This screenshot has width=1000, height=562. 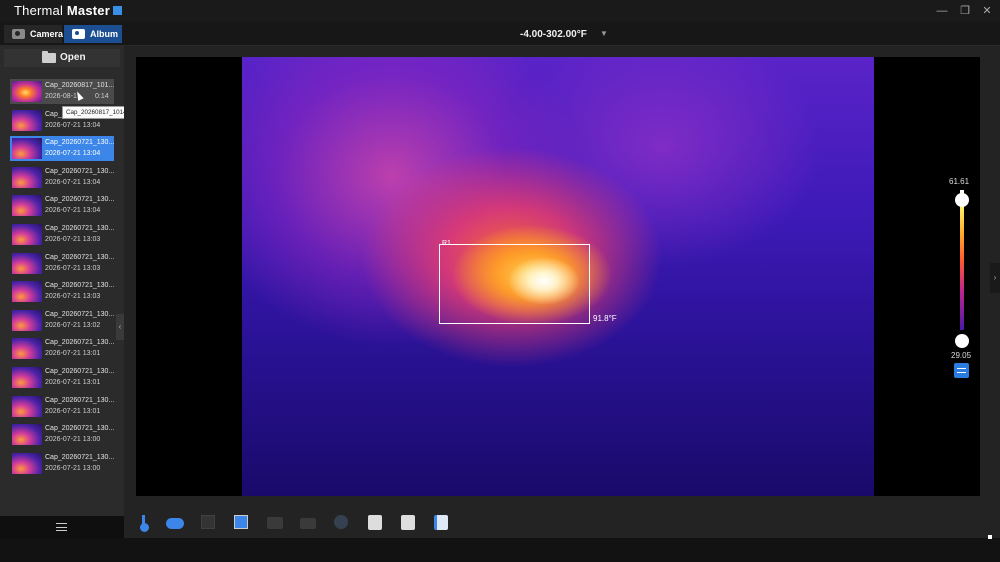 I want to click on file-date: 2026-07-21 13:02, so click(x=73, y=325).